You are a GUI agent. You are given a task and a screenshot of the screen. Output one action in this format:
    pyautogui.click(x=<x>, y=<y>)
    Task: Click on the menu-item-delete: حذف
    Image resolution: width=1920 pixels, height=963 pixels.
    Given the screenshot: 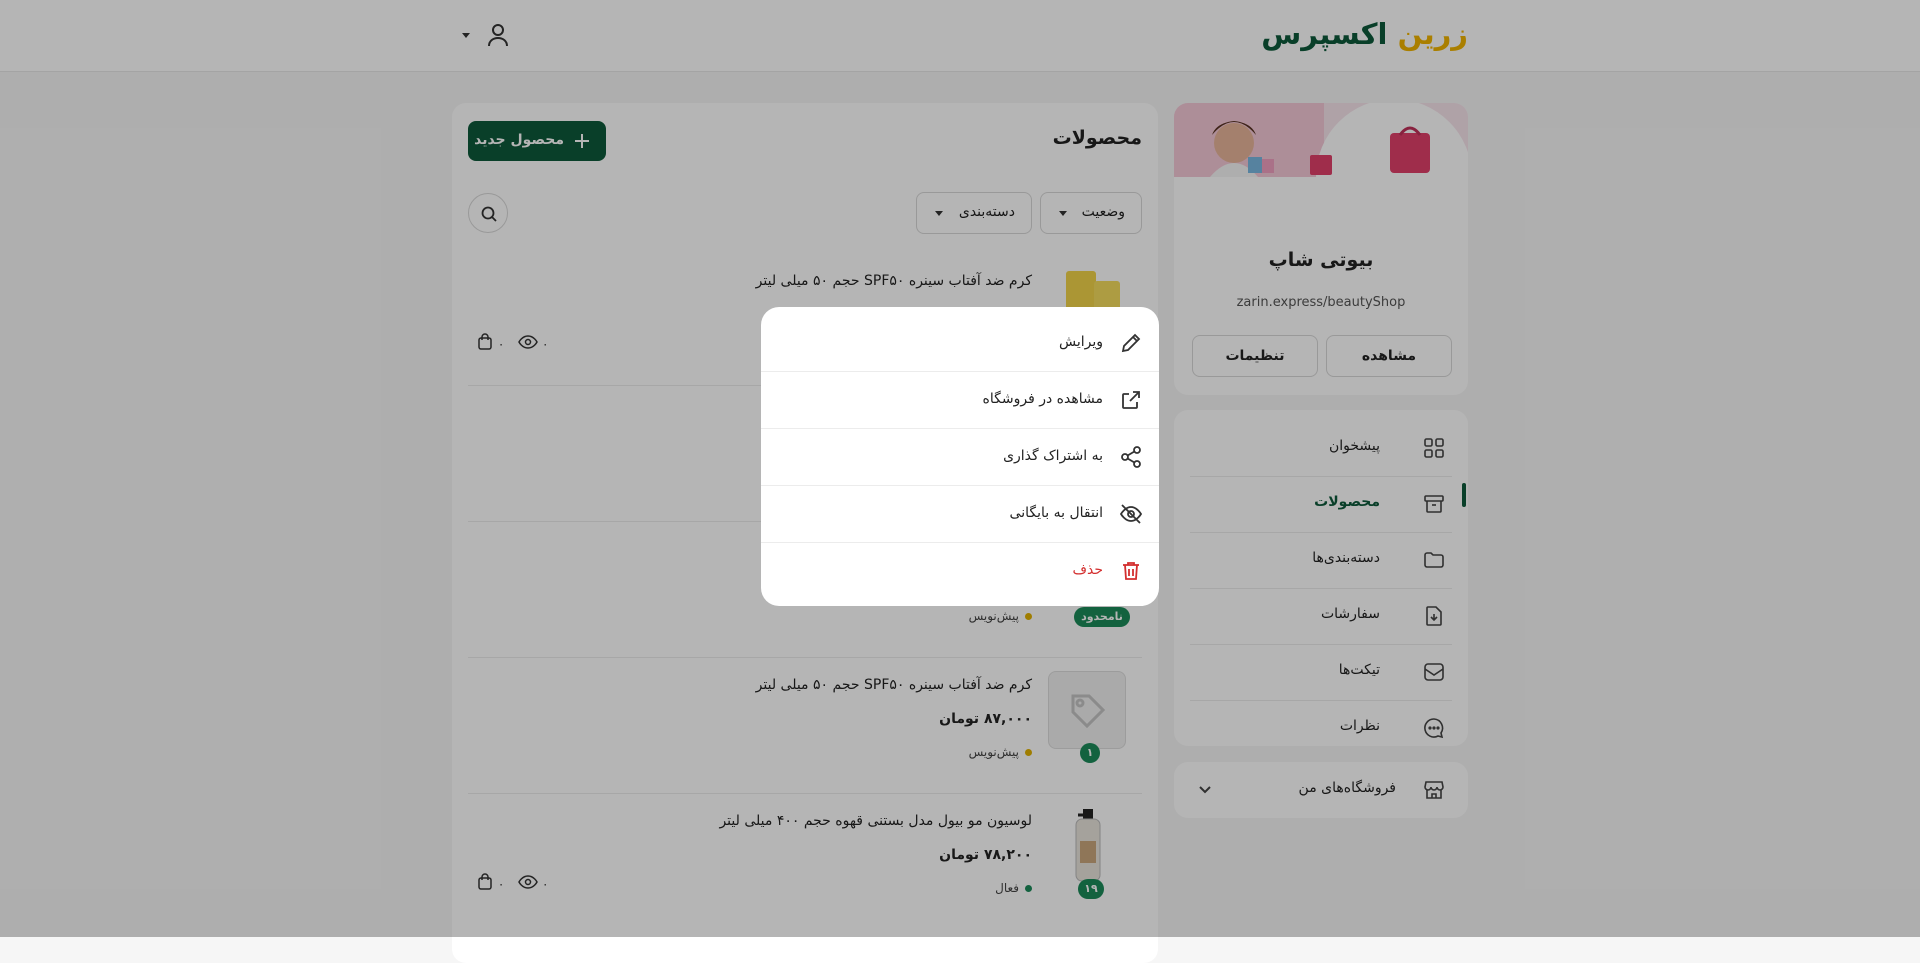 What is the action you would take?
    pyautogui.click(x=960, y=571)
    